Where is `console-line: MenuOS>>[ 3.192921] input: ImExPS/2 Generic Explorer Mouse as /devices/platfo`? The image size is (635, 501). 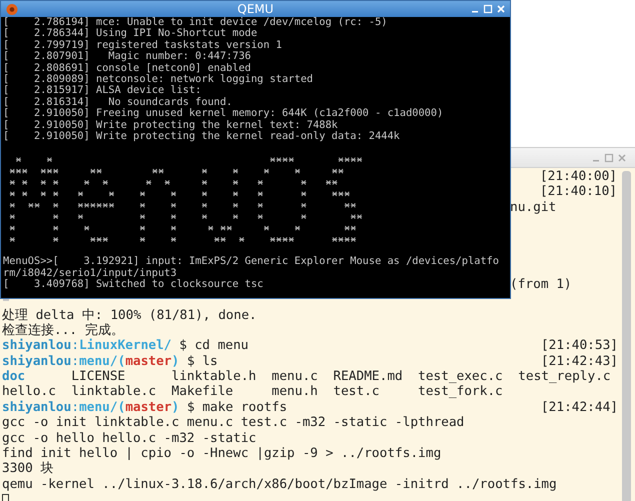
console-line: MenuOS>>[ 3.192921] input: ImExPS/2 Generic Explorer Mouse as /devices/platfo is located at coordinates (251, 262).